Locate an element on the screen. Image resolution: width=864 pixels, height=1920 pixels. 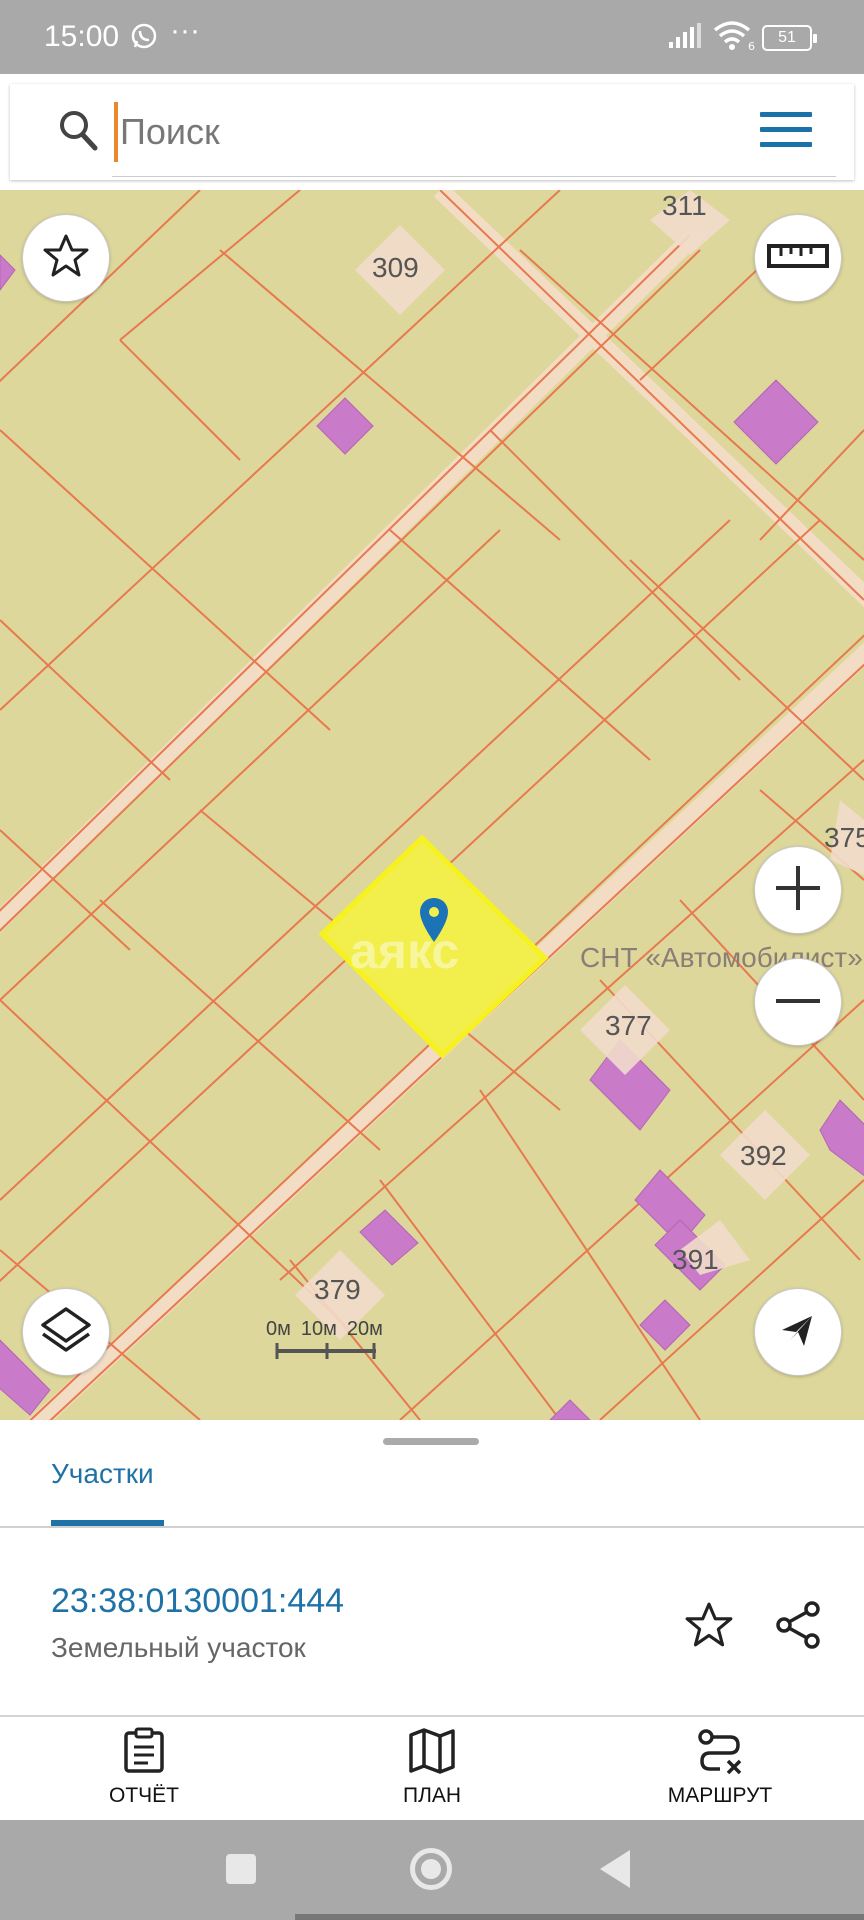
route-icon is located at coordinates (720, 1754).